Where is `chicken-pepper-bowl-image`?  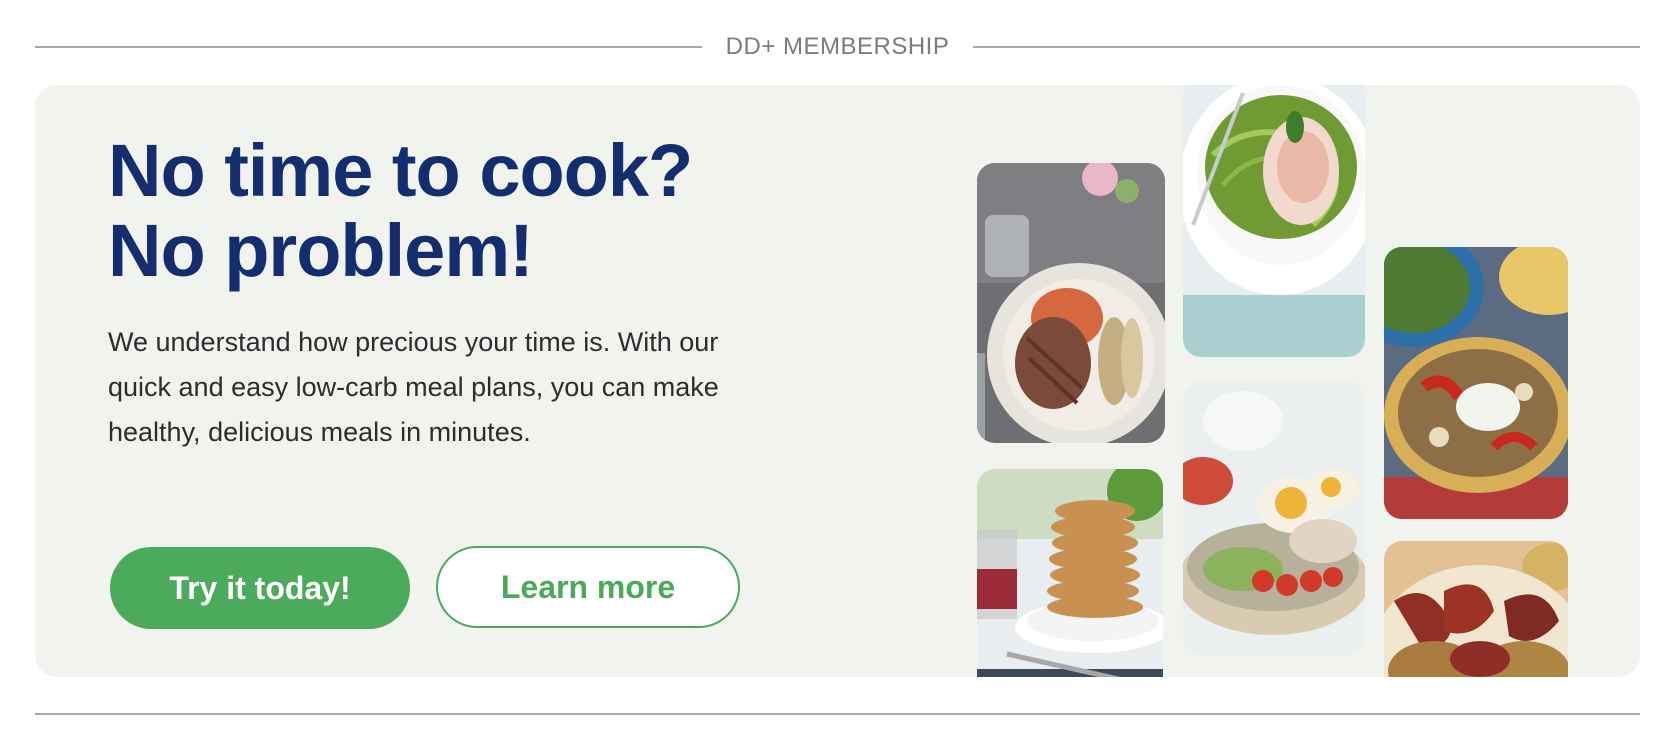 chicken-pepper-bowl-image is located at coordinates (1476, 383).